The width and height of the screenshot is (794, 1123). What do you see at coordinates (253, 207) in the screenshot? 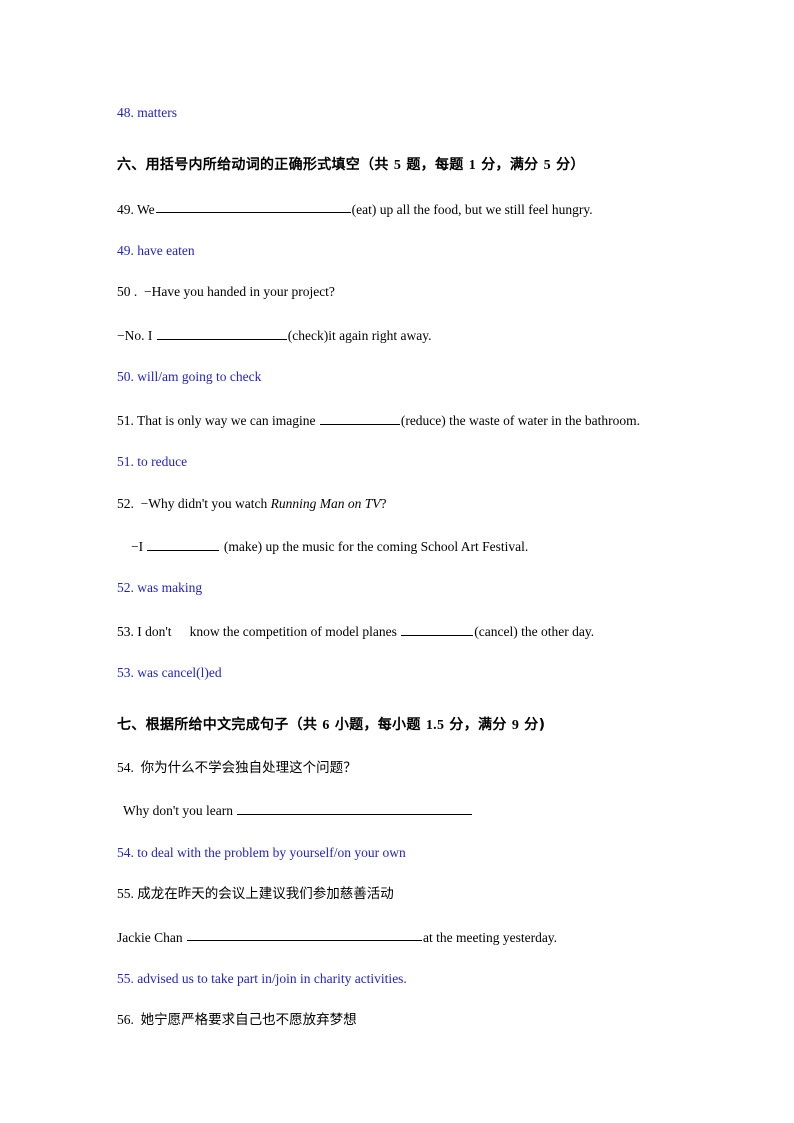
I see `question-49-blank` at bounding box center [253, 207].